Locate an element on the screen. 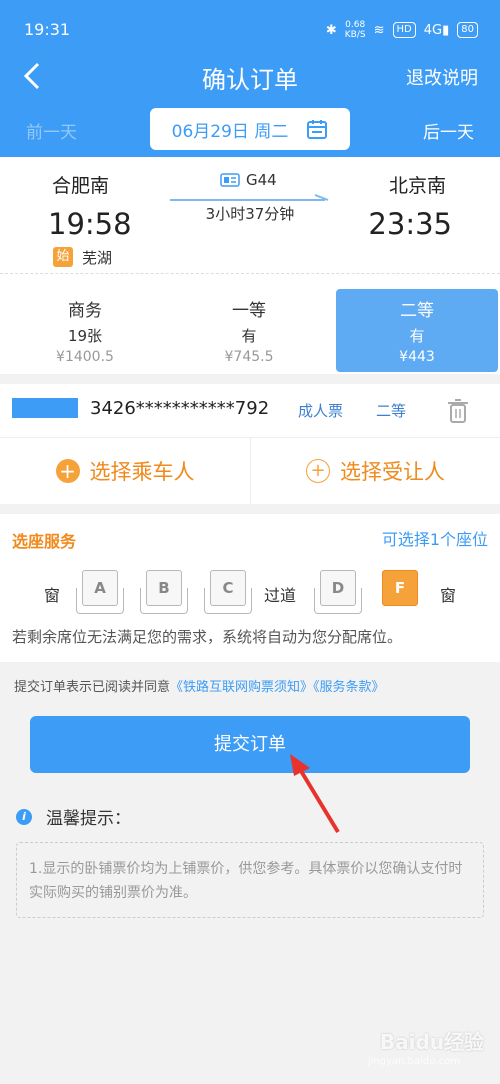 The width and height of the screenshot is (500, 1084). baidu-watermark: Baidu经验 is located at coordinates (431, 1042).